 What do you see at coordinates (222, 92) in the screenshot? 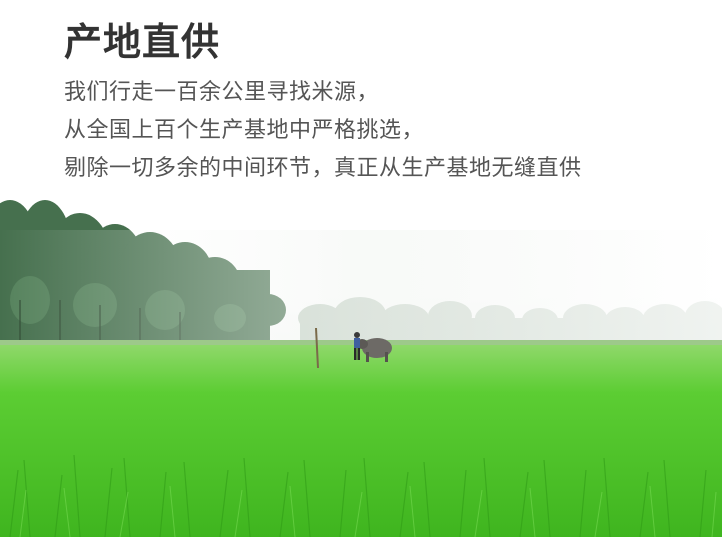
I see `intro-line: 我们行走一百余公里寻找米源，` at bounding box center [222, 92].